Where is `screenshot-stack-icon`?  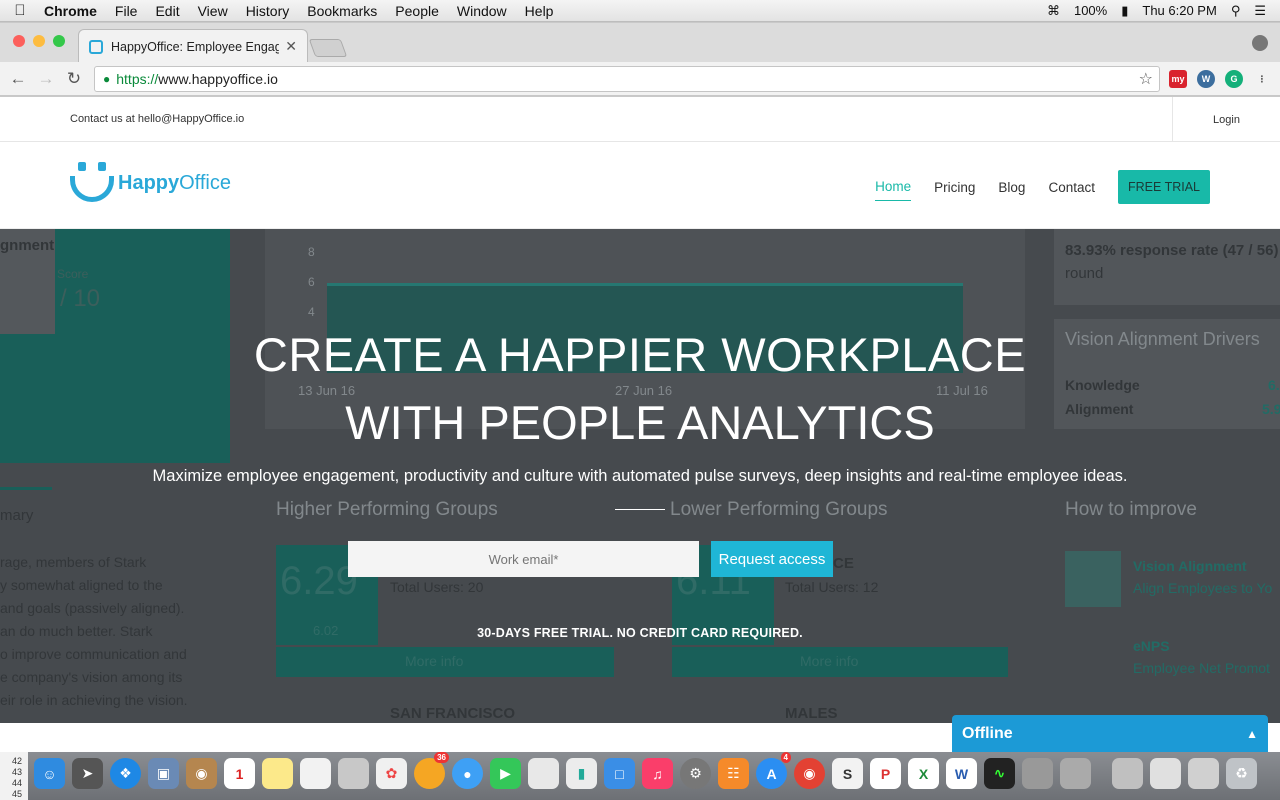
screenshot-stack-icon is located at coordinates (1203, 773).